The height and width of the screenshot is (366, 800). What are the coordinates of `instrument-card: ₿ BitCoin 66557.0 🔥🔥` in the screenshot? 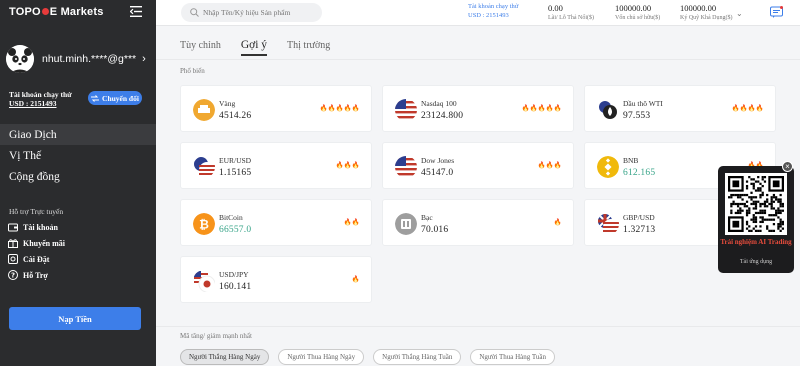 It's located at (276, 222).